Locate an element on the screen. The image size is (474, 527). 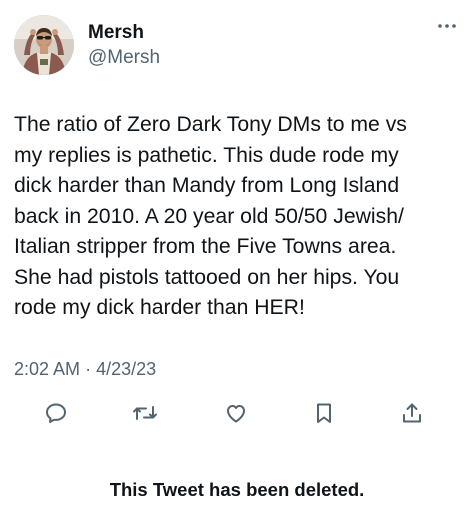
more-options-button is located at coordinates (447, 26).